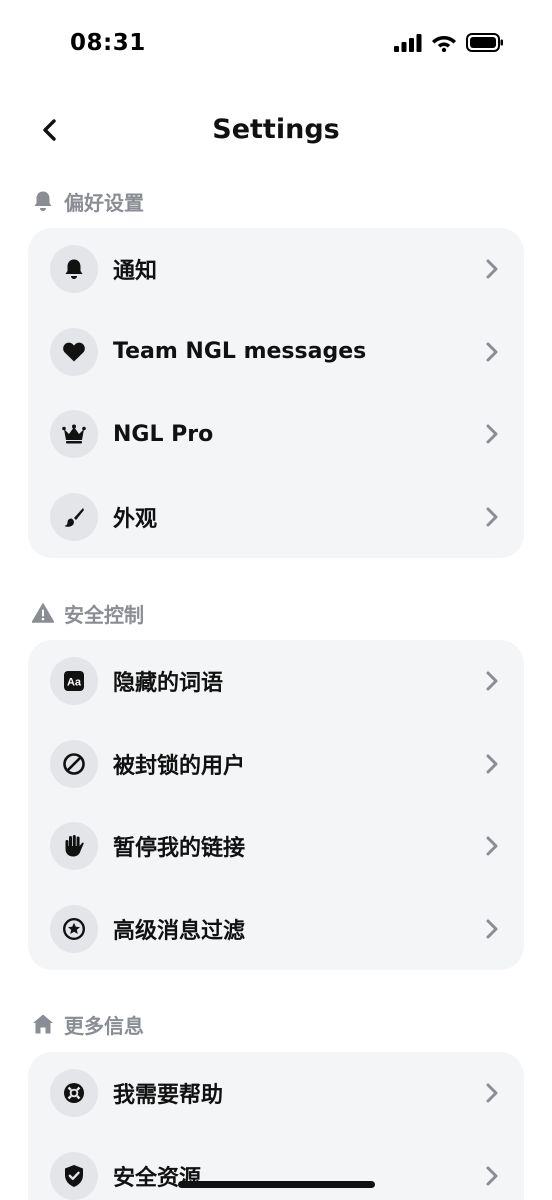 Image resolution: width=552 pixels, height=1200 pixels. Describe the element at coordinates (74, 763) in the screenshot. I see `blocked-icon` at that location.